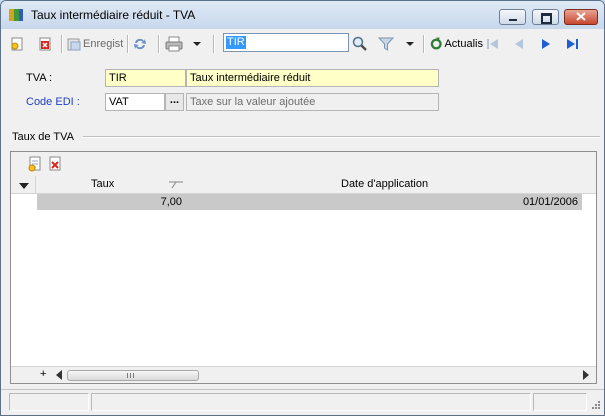 The width and height of the screenshot is (605, 416). I want to click on maximize-button, so click(545, 17).